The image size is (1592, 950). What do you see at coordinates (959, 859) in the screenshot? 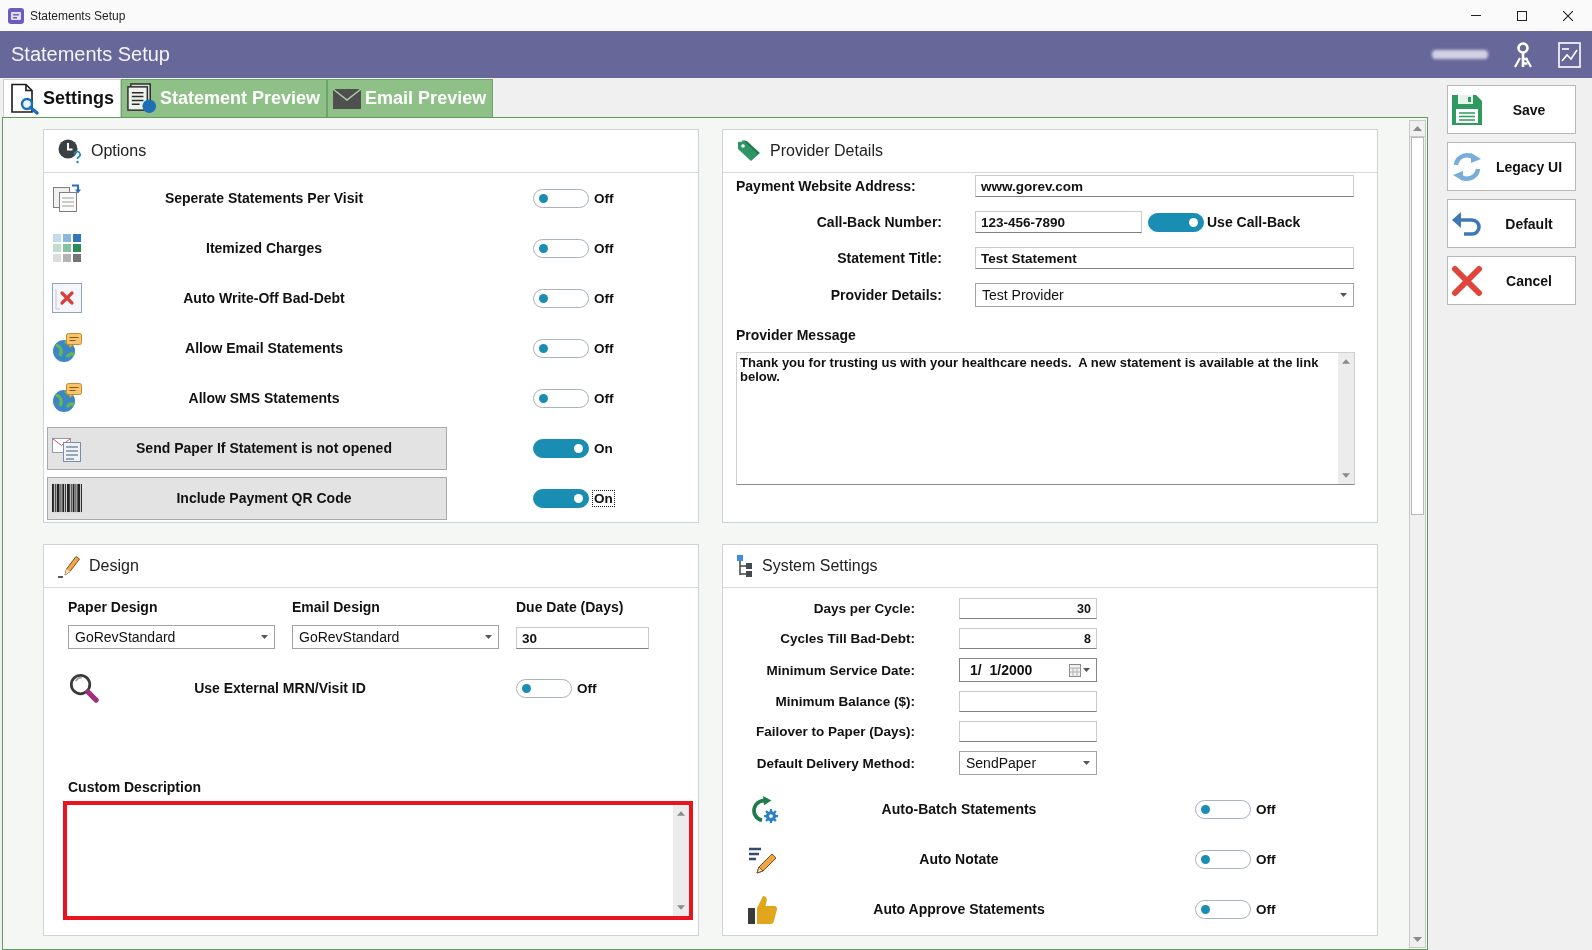
I see `option-label: Auto Notate` at bounding box center [959, 859].